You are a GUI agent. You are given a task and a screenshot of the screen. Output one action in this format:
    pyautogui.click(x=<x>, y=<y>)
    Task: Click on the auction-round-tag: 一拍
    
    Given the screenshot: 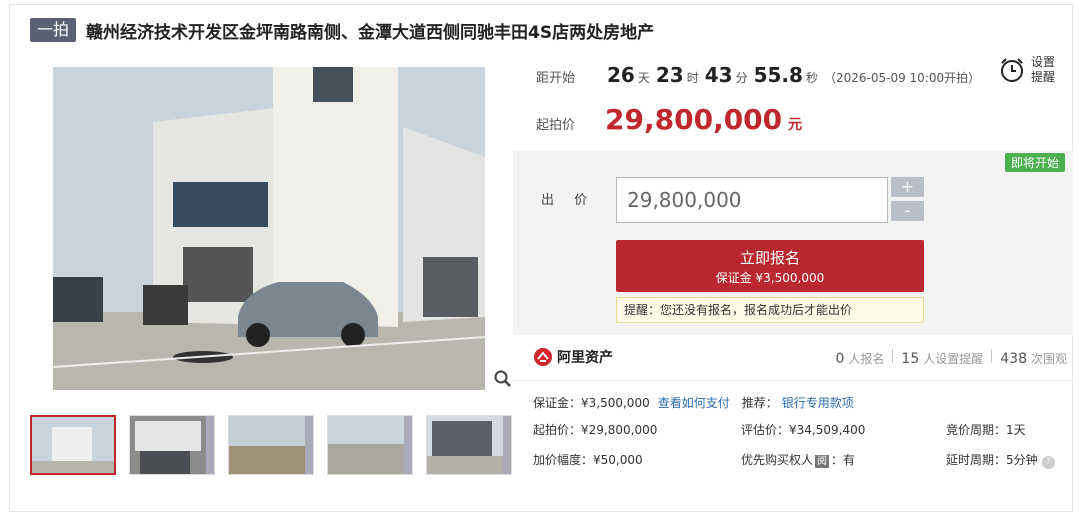 What is the action you would take?
    pyautogui.click(x=53, y=30)
    